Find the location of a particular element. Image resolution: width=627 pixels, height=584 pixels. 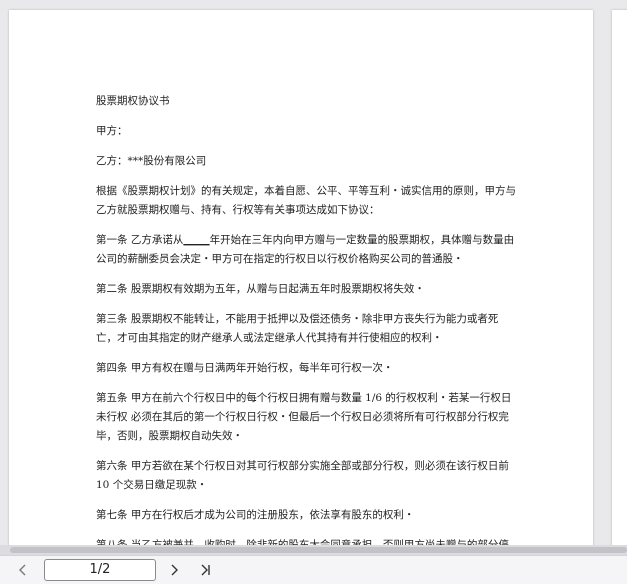

article-4: 第四条 甲方有权在赠与日满两年开始行权，每半年可行权一次・ is located at coordinates (245, 368).